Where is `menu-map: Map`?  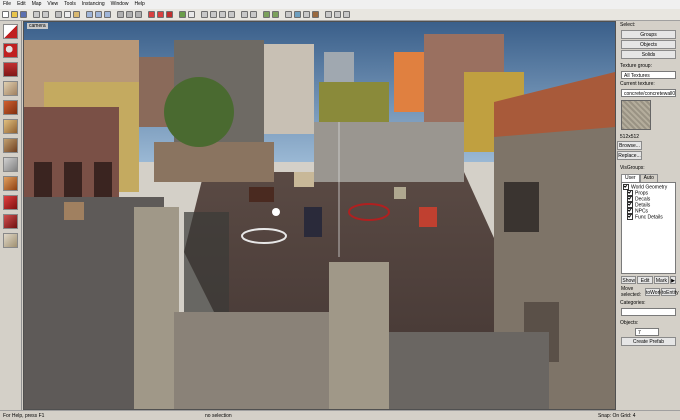
menu-map: Map is located at coordinates (37, 4).